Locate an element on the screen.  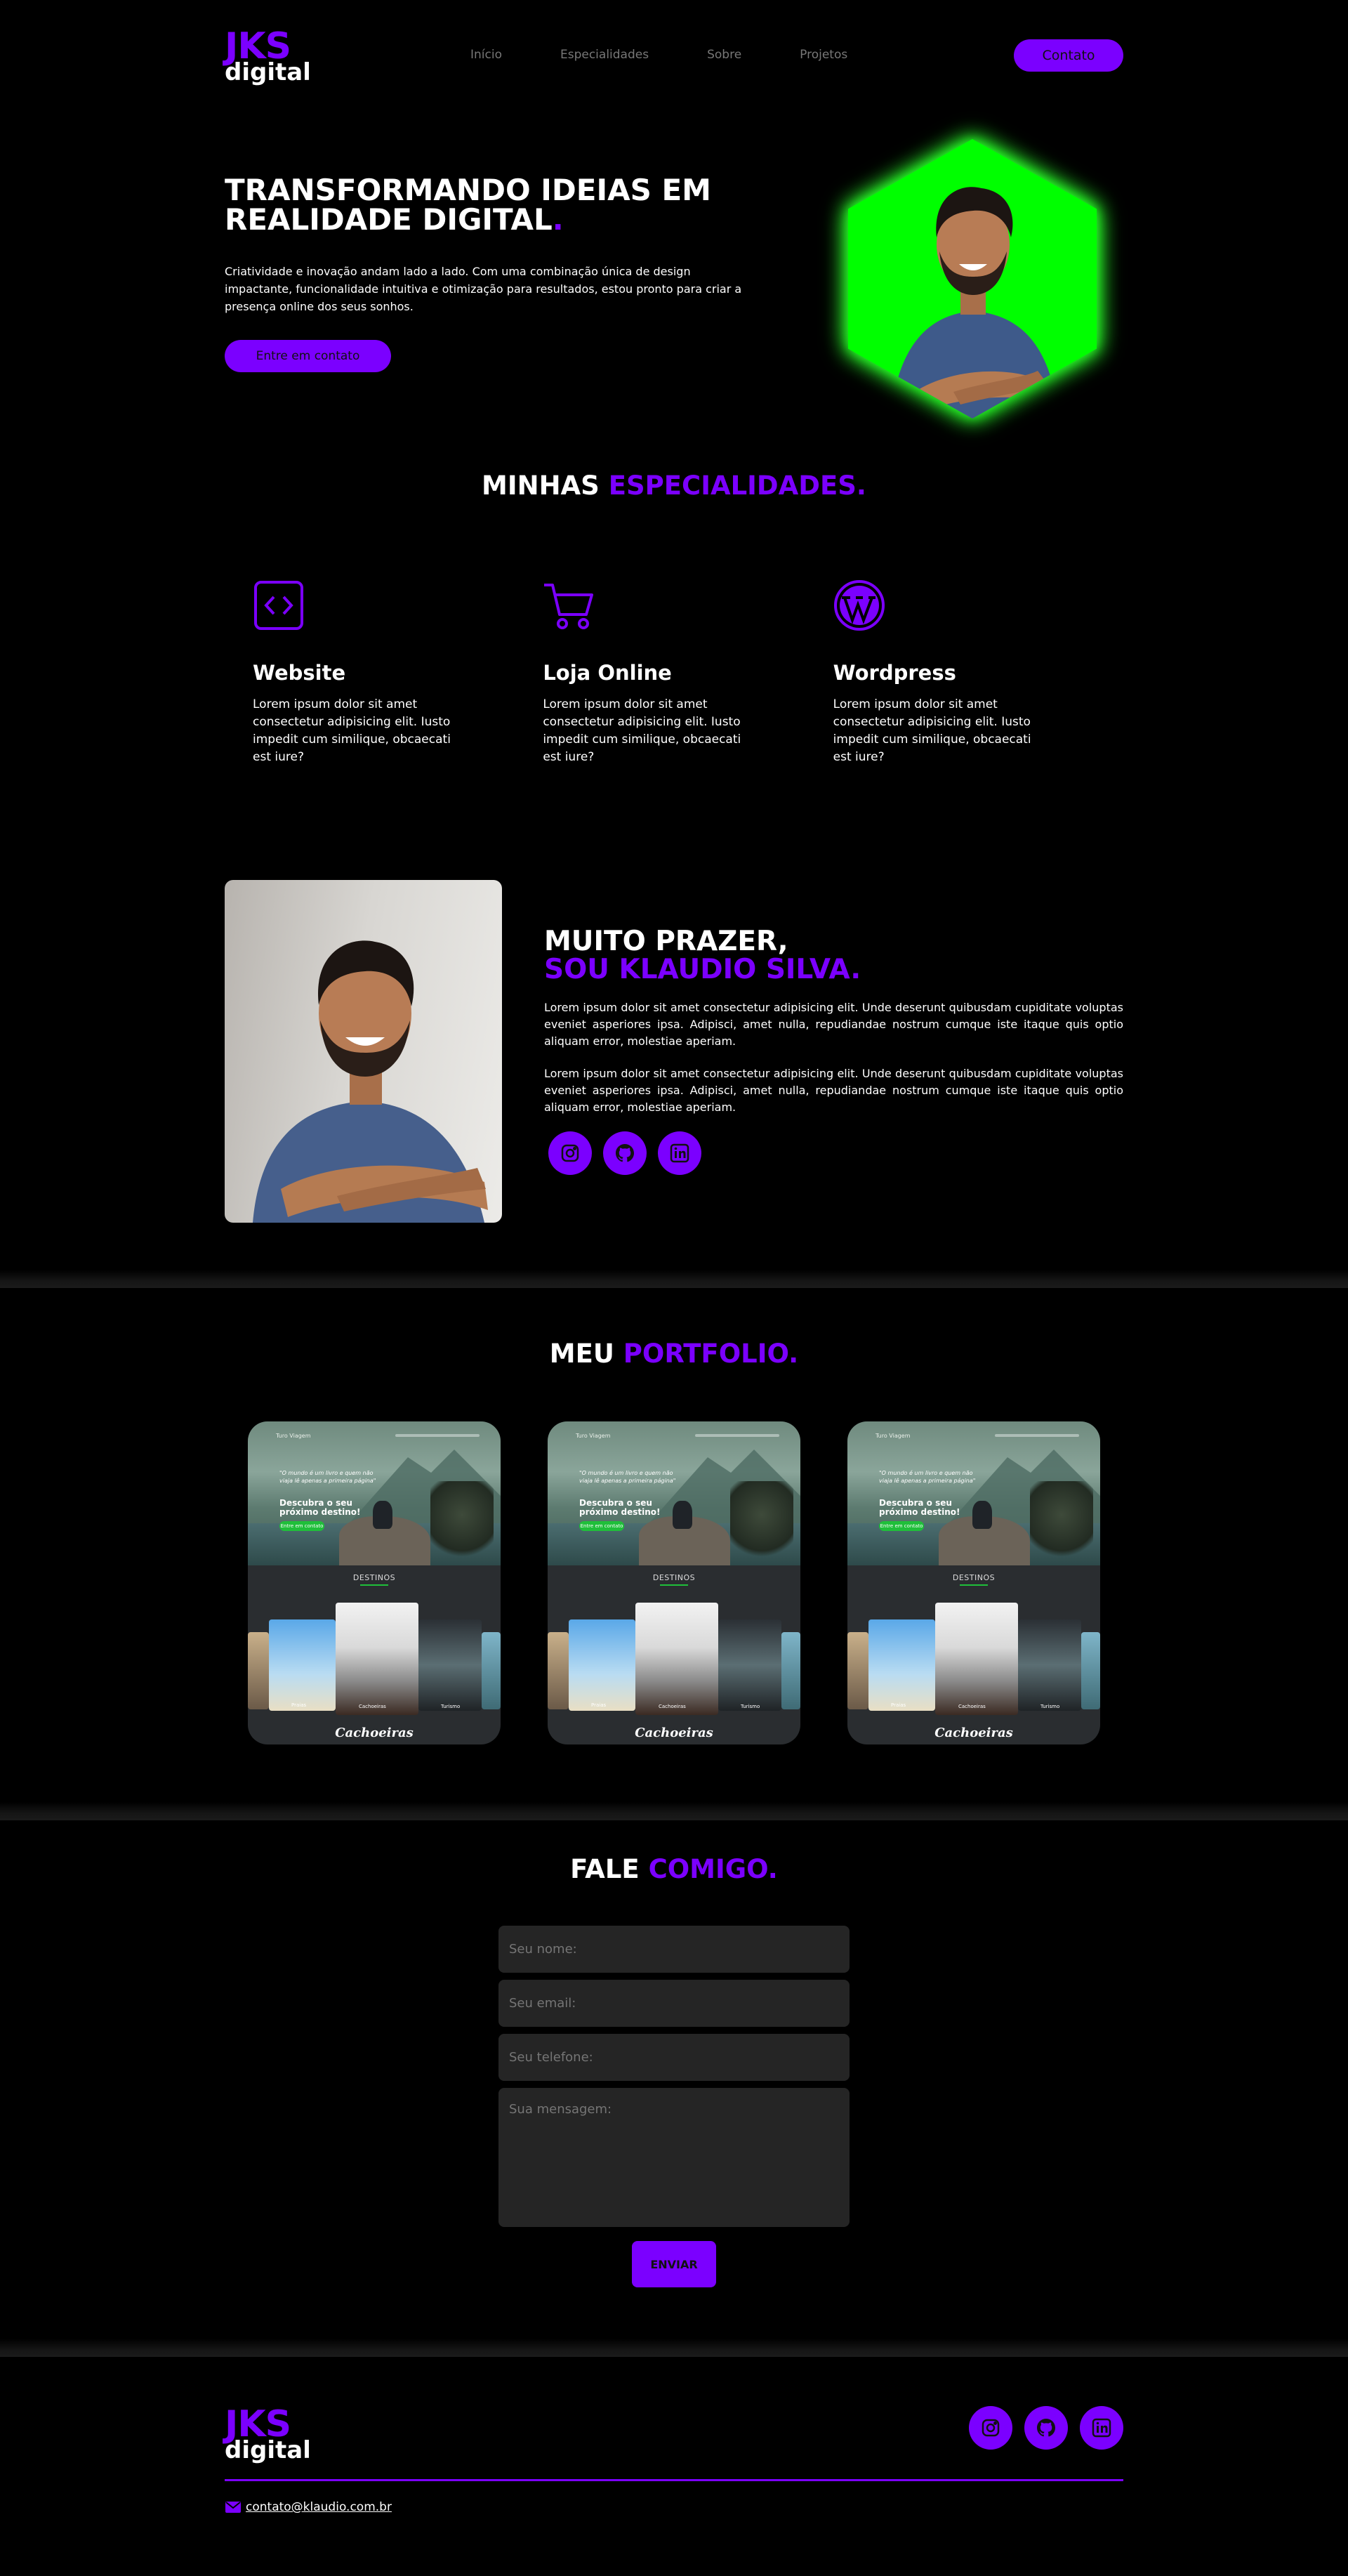
message-field is located at coordinates (674, 2157).